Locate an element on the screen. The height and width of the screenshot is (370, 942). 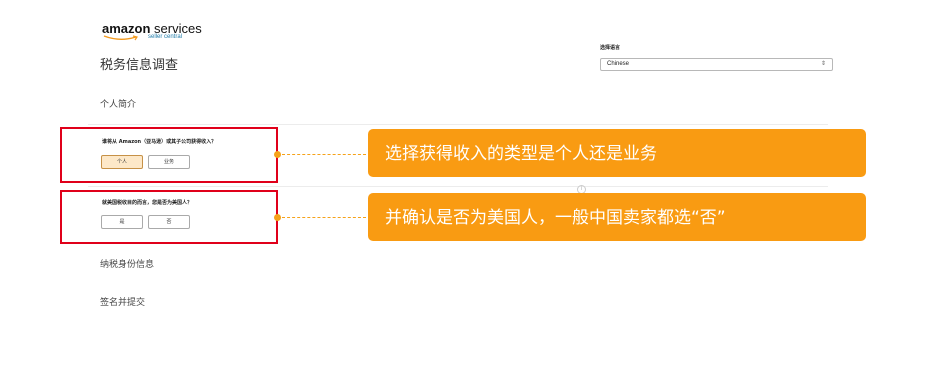
yes-button: 是 is located at coordinates (122, 222).